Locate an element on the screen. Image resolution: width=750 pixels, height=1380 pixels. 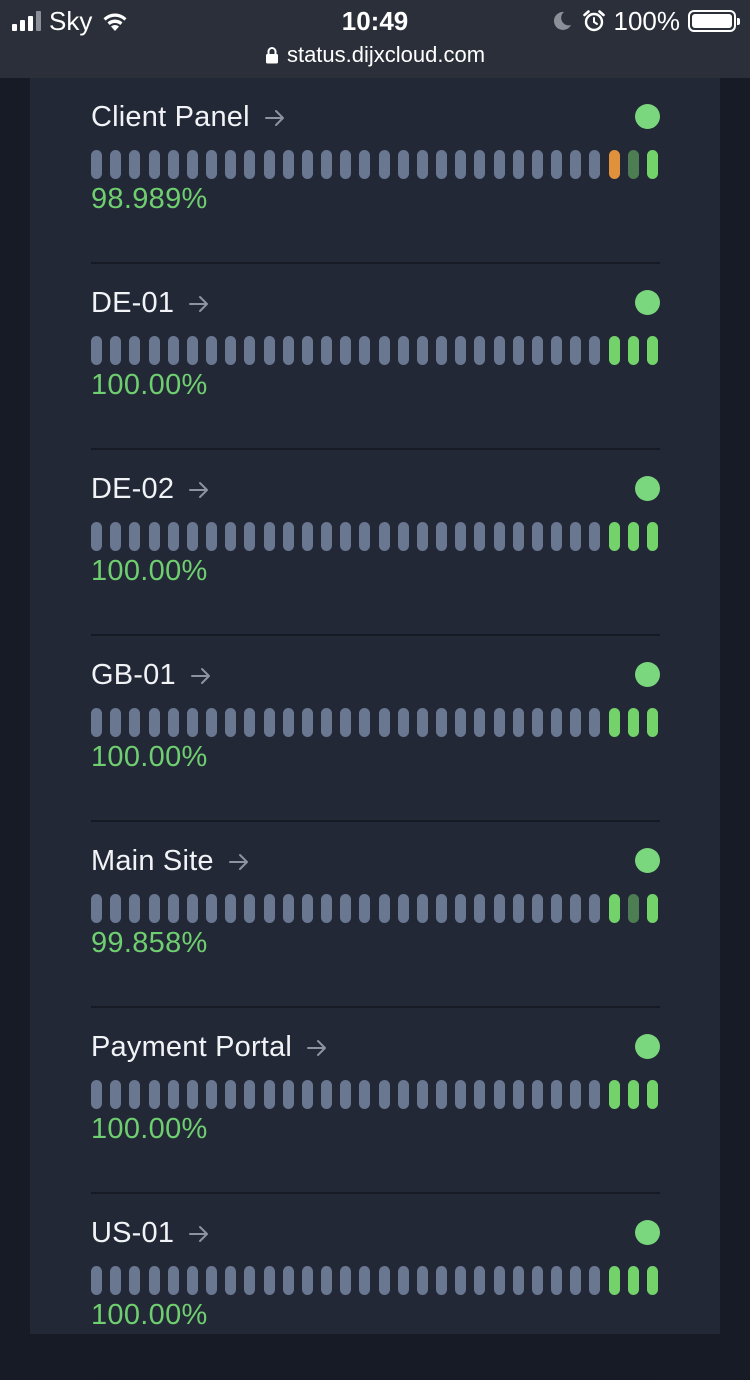
monitor-name: Client Panel is located at coordinates (170, 117).